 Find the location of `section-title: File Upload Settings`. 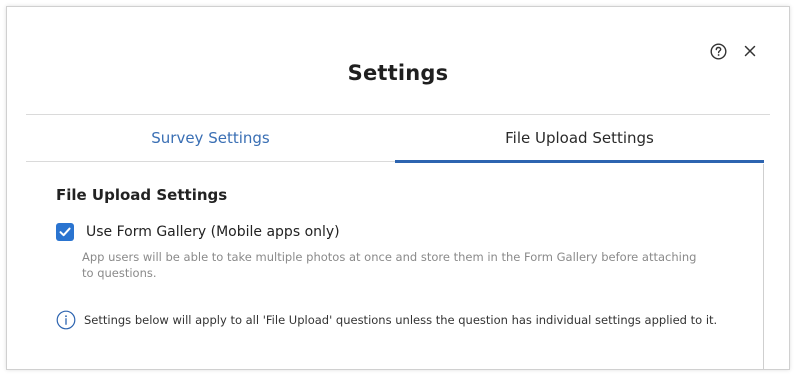

section-title: File Upload Settings is located at coordinates (142, 195).